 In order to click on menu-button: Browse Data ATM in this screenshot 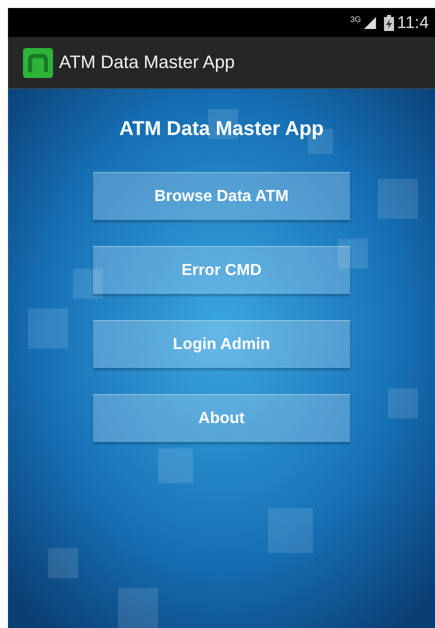, I will do `click(221, 196)`.